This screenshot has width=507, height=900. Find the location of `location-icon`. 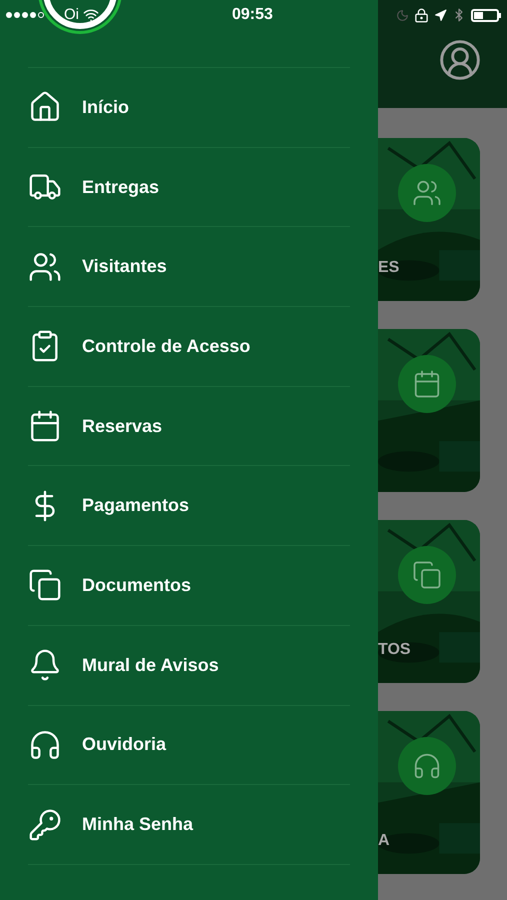

location-icon is located at coordinates (440, 15).